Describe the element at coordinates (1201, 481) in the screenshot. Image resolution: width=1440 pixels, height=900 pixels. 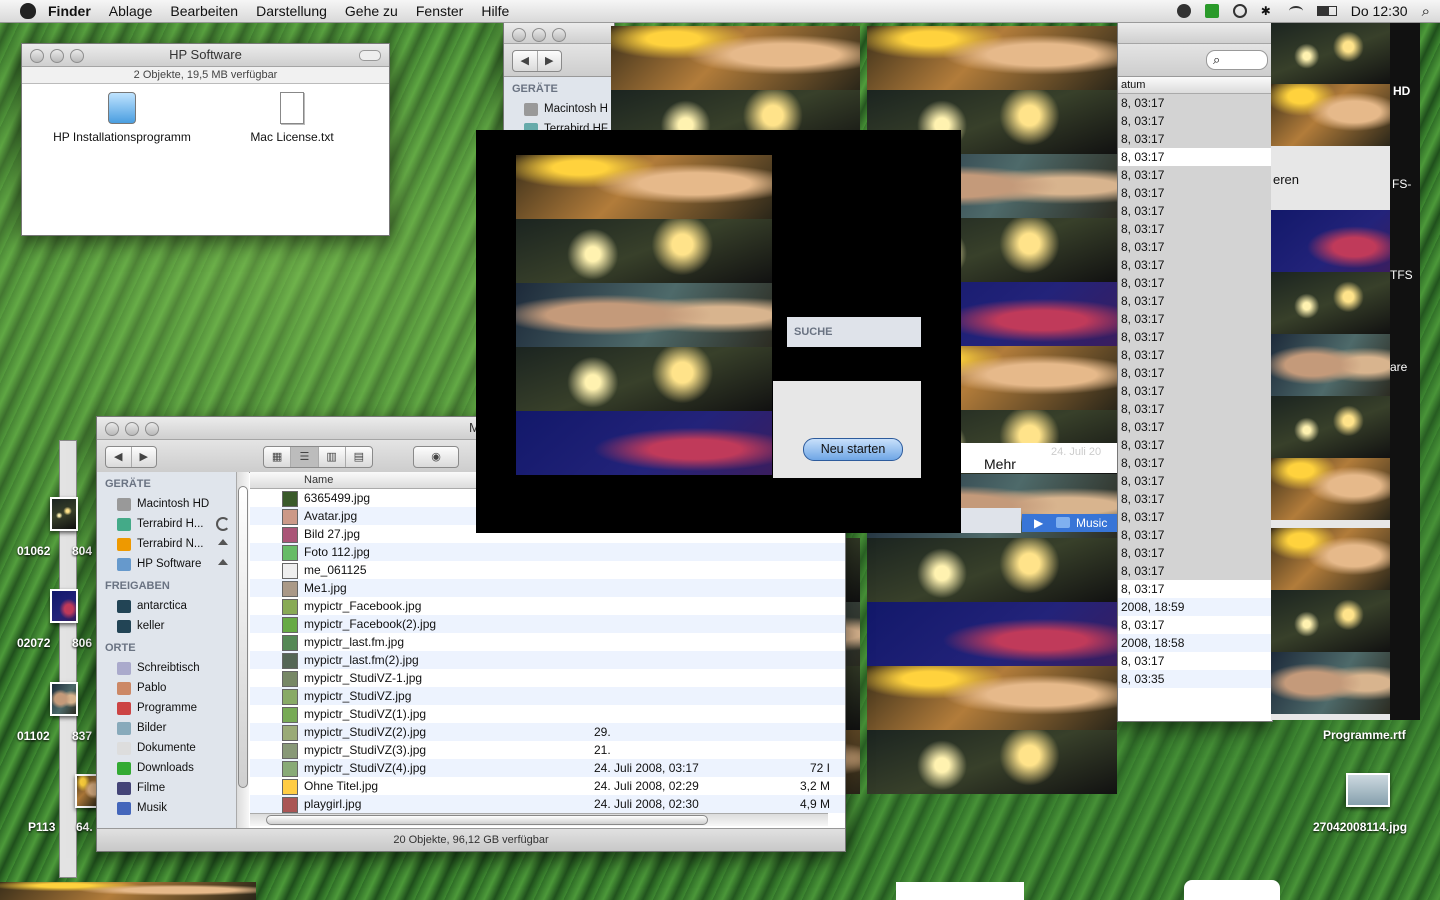
I see `table-row: 8, 03:1746` at that location.